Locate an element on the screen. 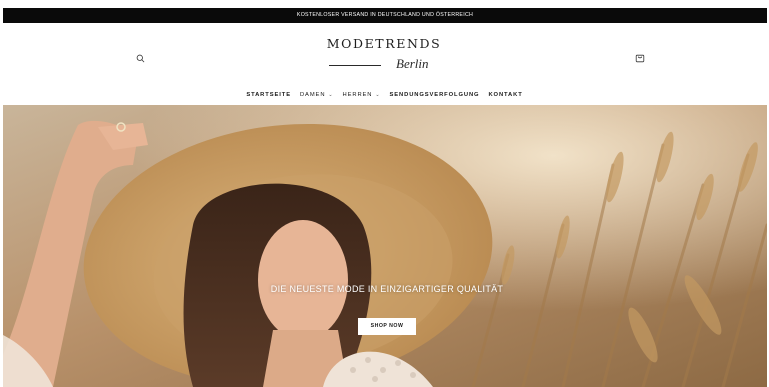 The image size is (769, 387). nav-item-label: SENDUNGSVERFOLGUNG is located at coordinates (434, 95).